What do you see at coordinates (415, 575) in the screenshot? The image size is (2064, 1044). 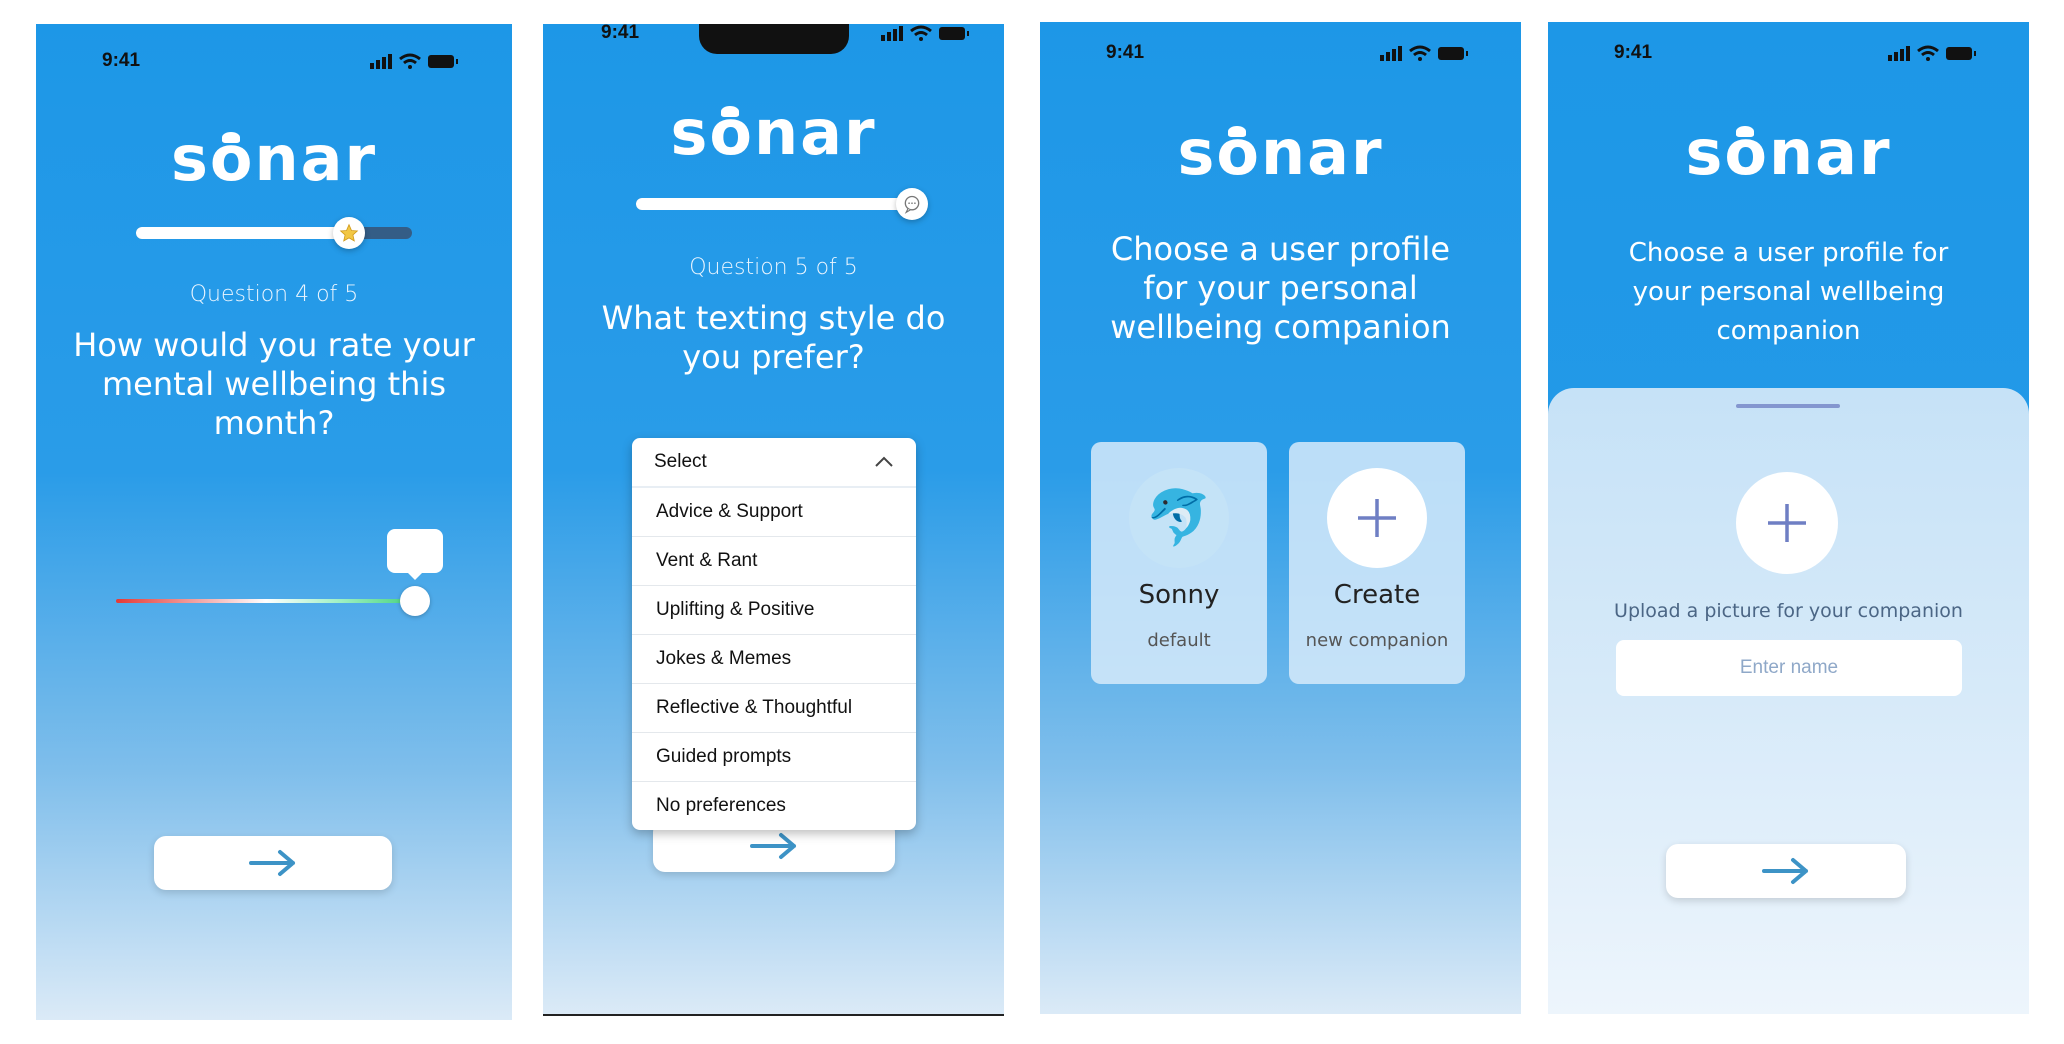 I see `emoji-bubble-pointer` at bounding box center [415, 575].